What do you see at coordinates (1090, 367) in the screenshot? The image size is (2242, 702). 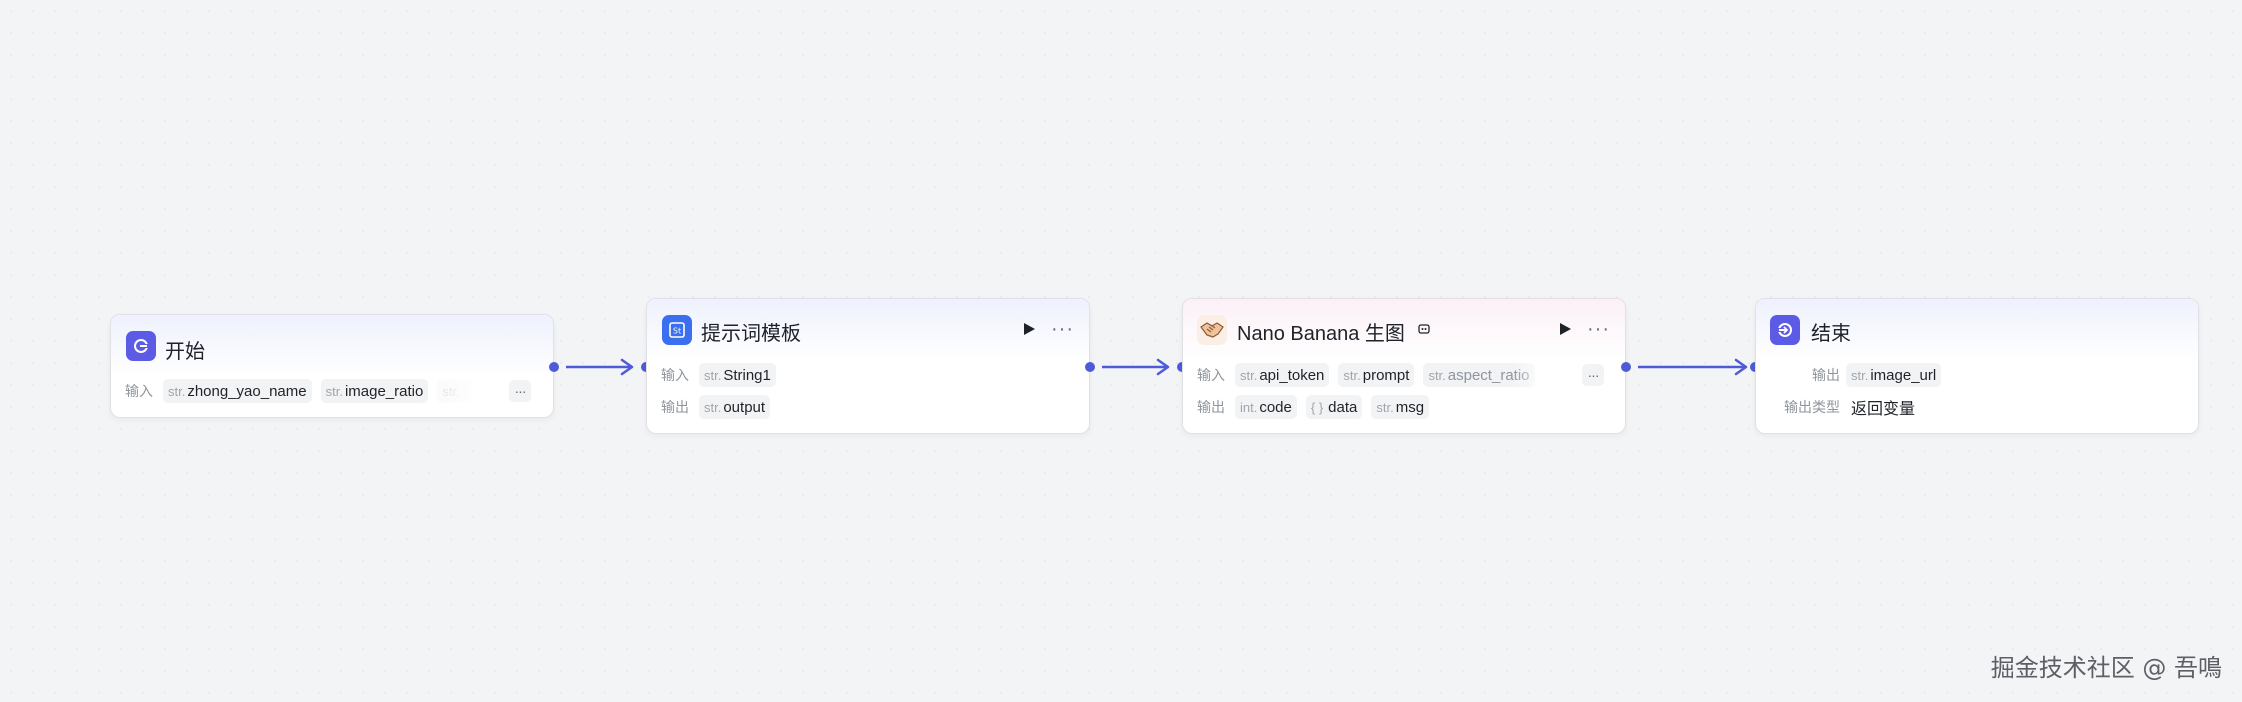 I see `template-output-port` at bounding box center [1090, 367].